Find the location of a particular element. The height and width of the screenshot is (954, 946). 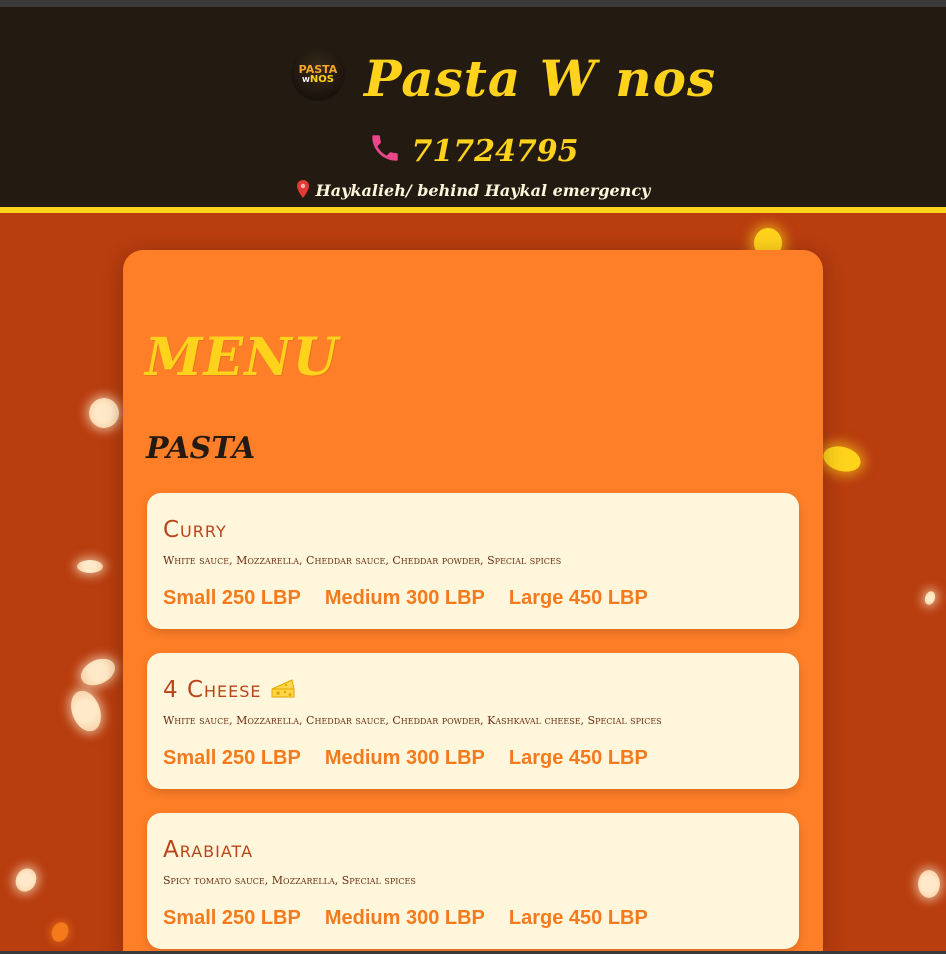

phone-contact: 71724795 is located at coordinates (473, 151).